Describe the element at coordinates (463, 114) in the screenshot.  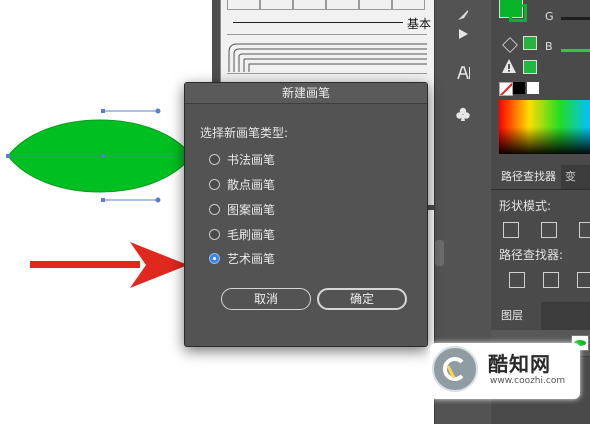
I see `club-symbol-icon` at that location.